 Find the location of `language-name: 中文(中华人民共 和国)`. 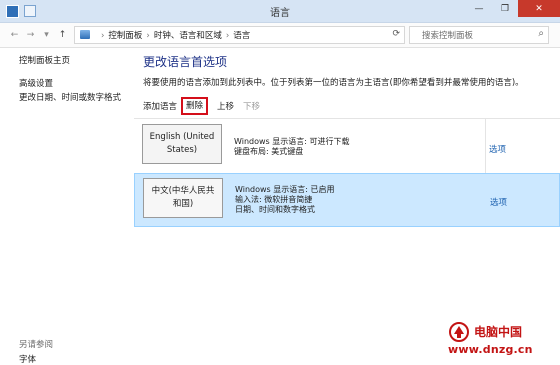

language-name: 中文(中华人民共 和国) is located at coordinates (183, 198).